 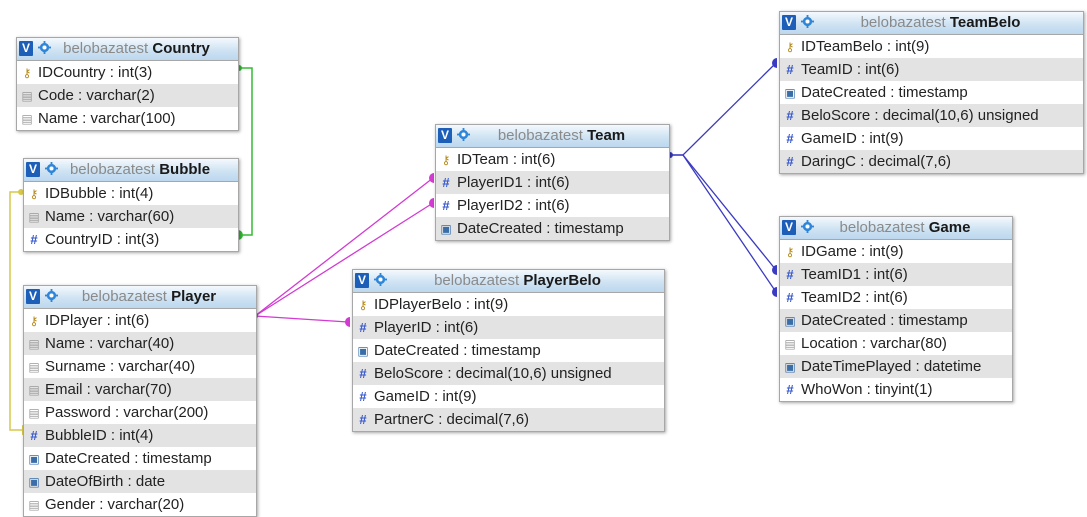 I want to click on table-title: belobazatest Country, so click(x=127, y=49).